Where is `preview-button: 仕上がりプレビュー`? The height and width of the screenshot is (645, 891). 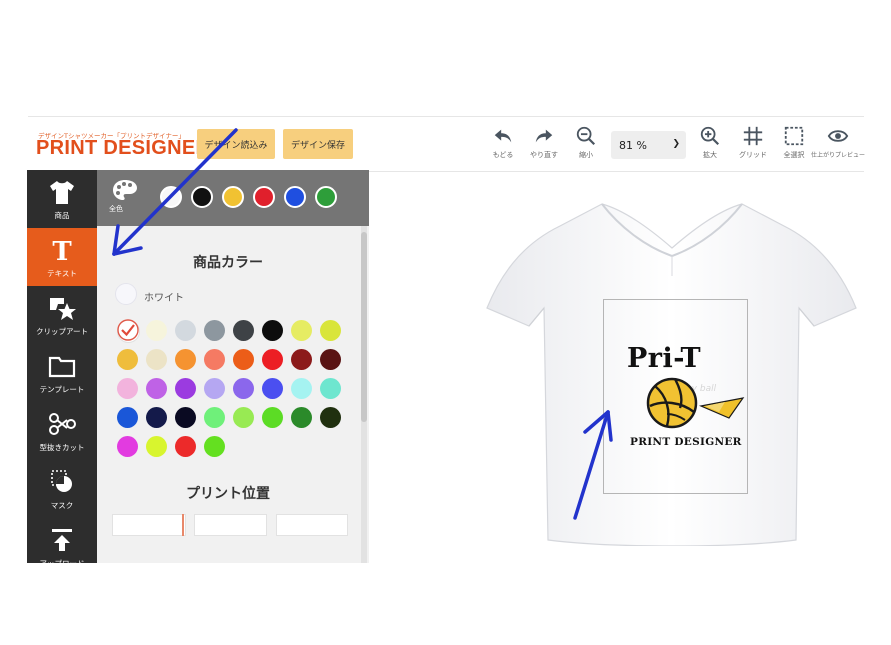
preview-button: 仕上がりプレビュー is located at coordinates (838, 146).